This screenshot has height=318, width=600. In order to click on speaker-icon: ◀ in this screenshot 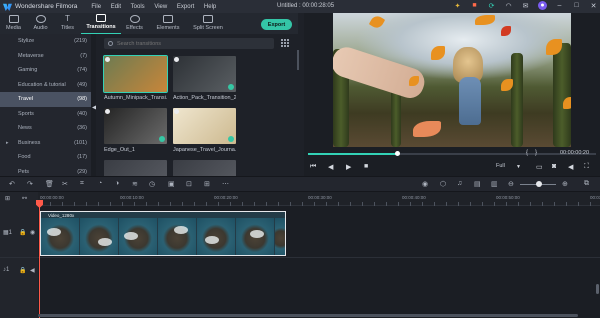, I will do `click(32, 270)`.